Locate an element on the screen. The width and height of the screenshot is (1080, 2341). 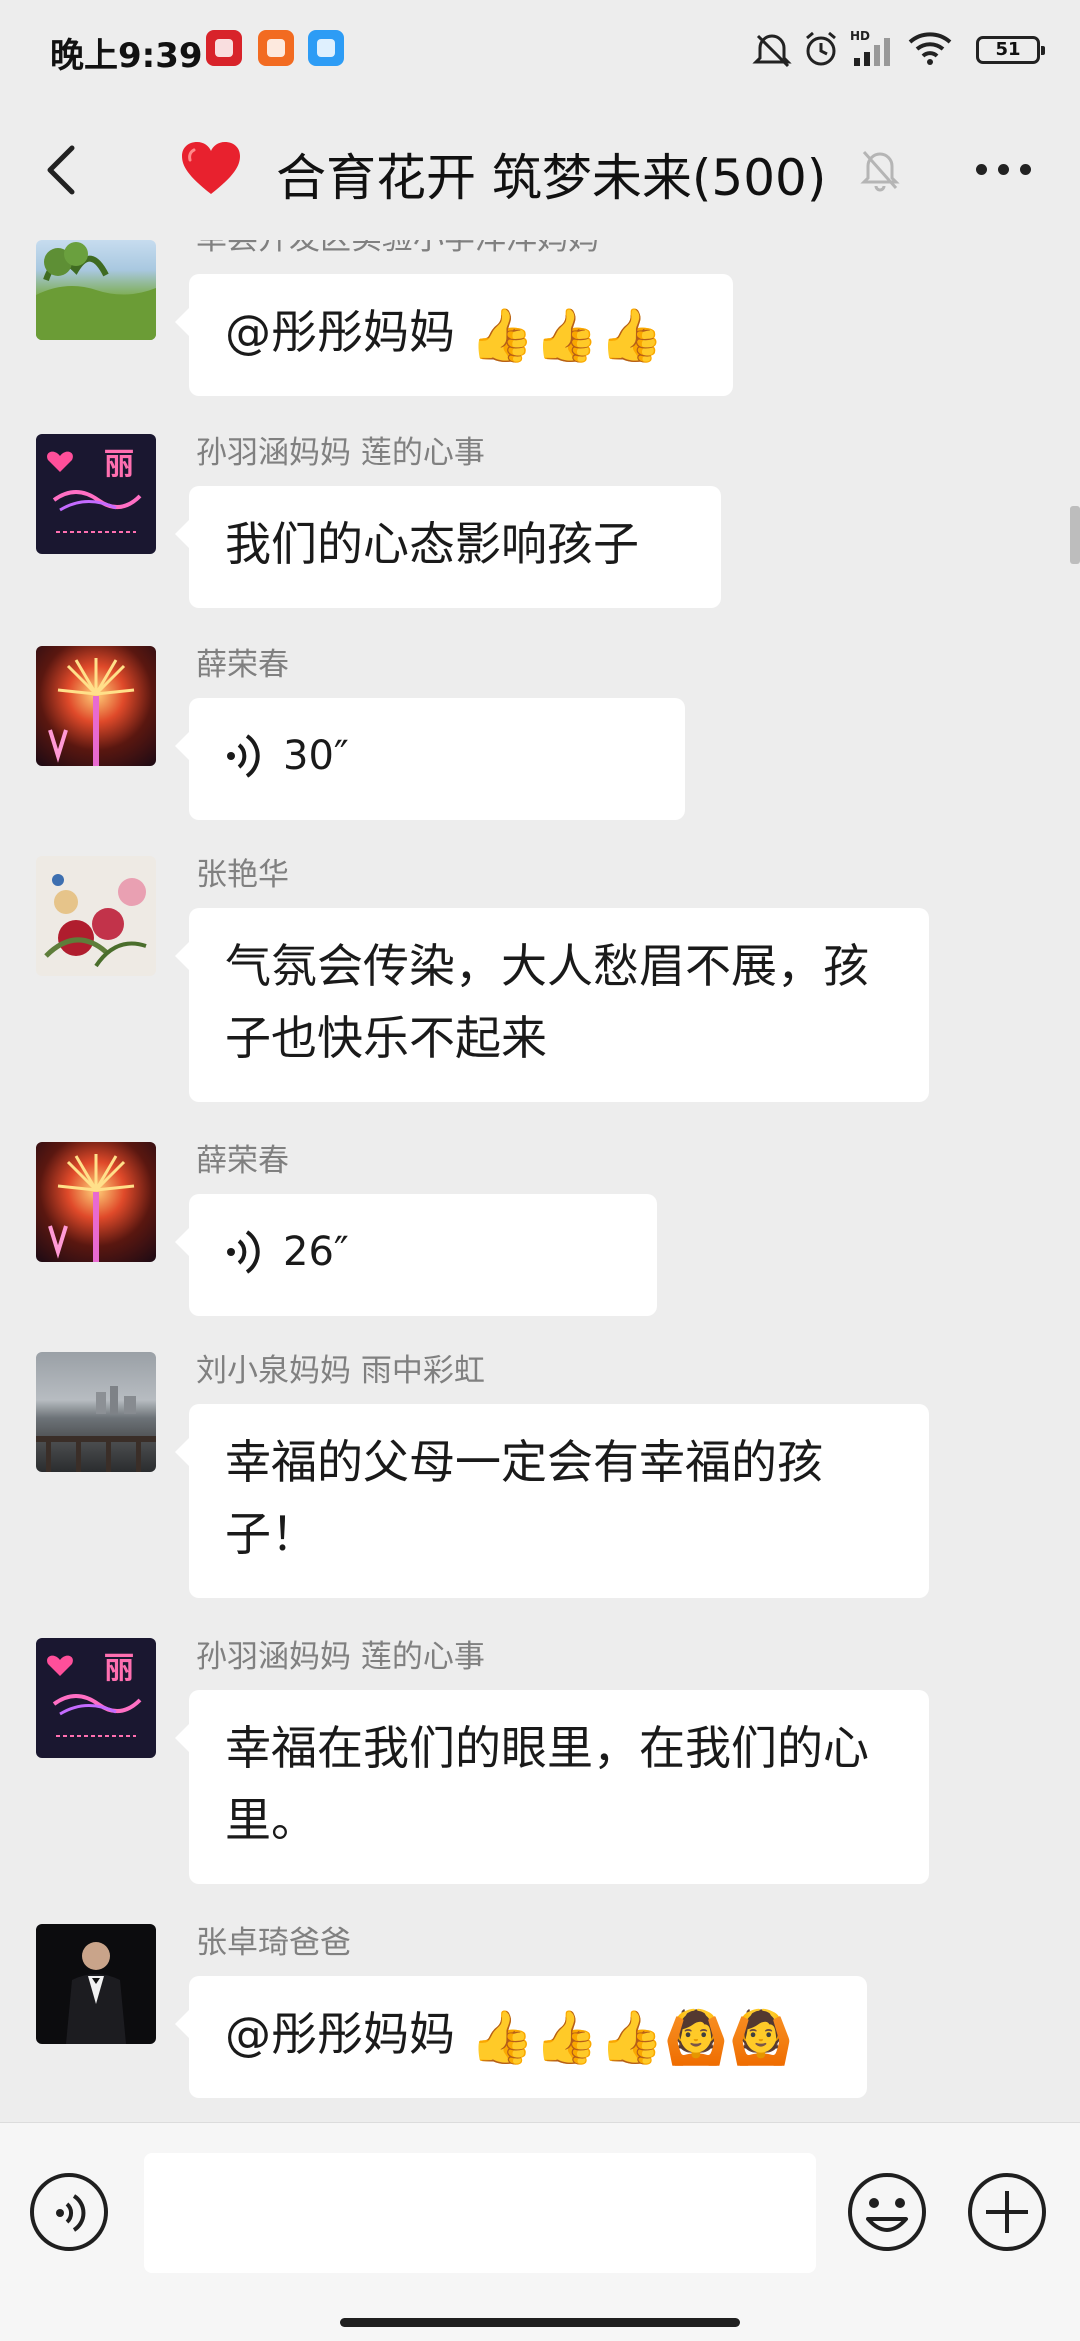
heart-icon is located at coordinates (211, 168).